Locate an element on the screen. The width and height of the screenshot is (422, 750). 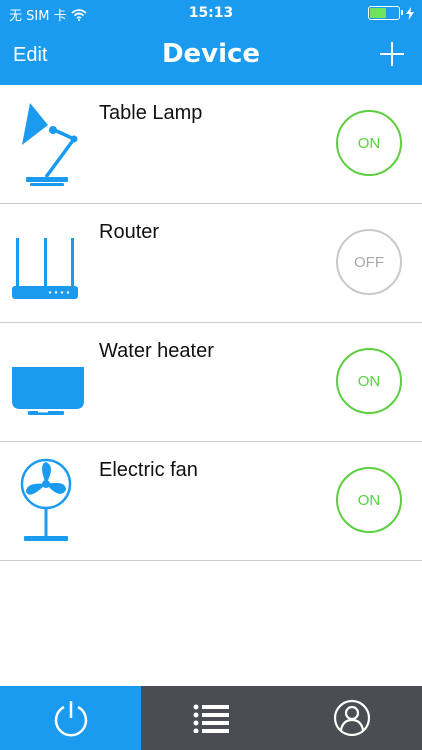
battery-fill is located at coordinates (378, 13).